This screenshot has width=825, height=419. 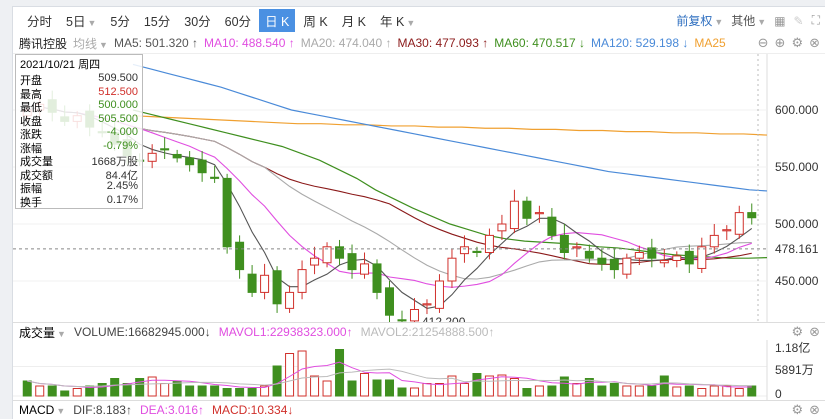 What do you see at coordinates (114, 162) in the screenshot?
I see `tooltip-value: 1668万股` at bounding box center [114, 162].